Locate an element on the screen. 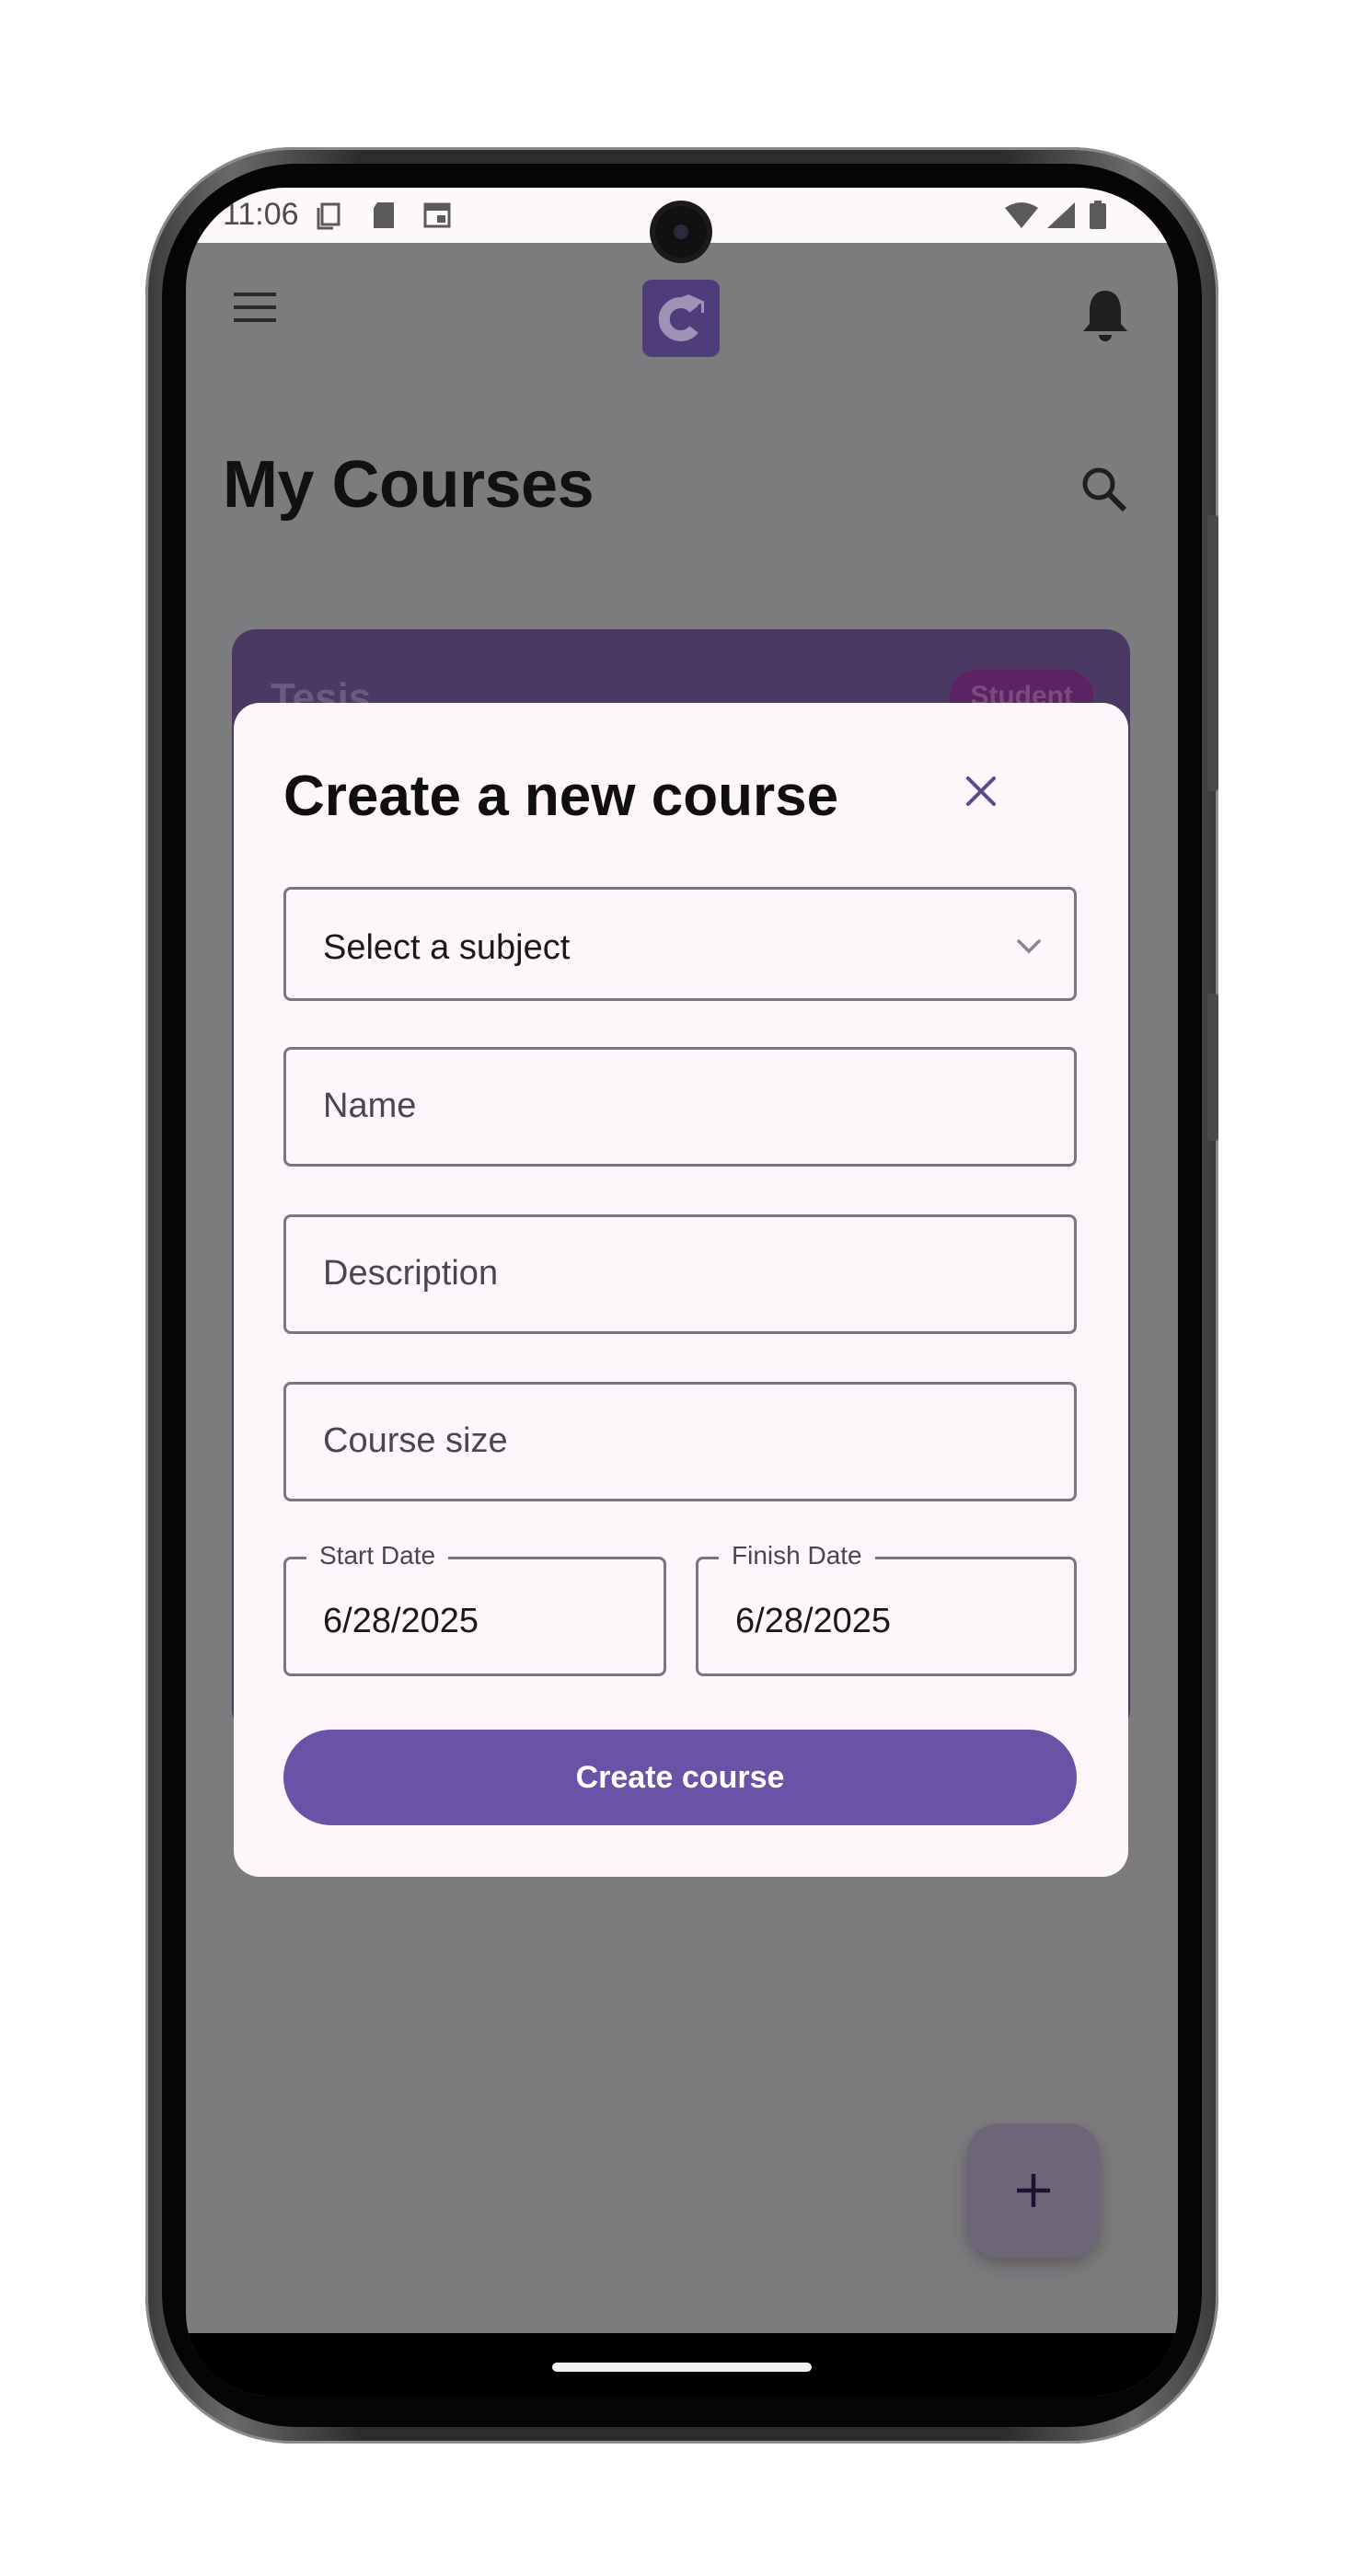 This screenshot has width=1362, height=2576. name-field: Name is located at coordinates (680, 1107).